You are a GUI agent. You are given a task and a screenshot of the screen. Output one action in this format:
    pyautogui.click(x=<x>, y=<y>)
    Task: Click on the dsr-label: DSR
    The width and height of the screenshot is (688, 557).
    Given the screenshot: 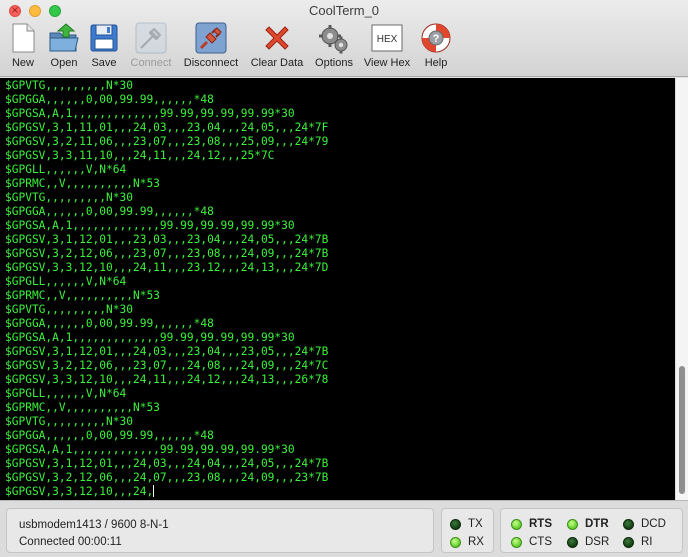 What is the action you would take?
    pyautogui.click(x=597, y=542)
    